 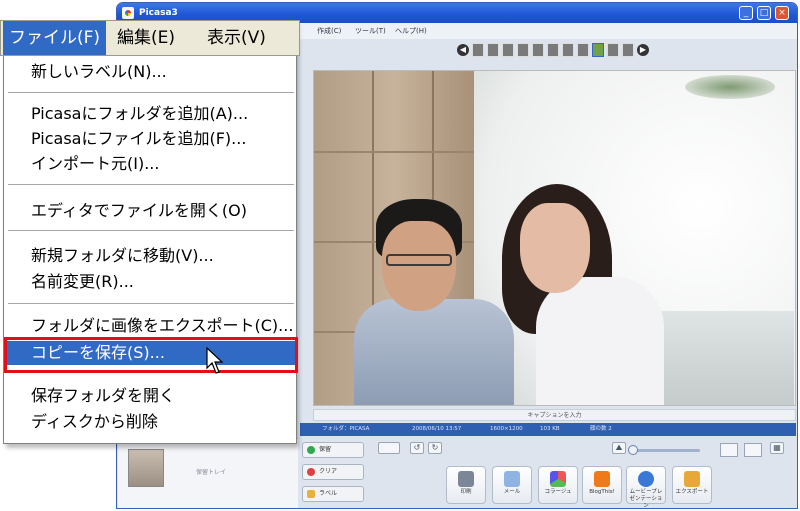 What do you see at coordinates (643, 50) in the screenshot?
I see `next-arrow-icon: ▶` at bounding box center [643, 50].